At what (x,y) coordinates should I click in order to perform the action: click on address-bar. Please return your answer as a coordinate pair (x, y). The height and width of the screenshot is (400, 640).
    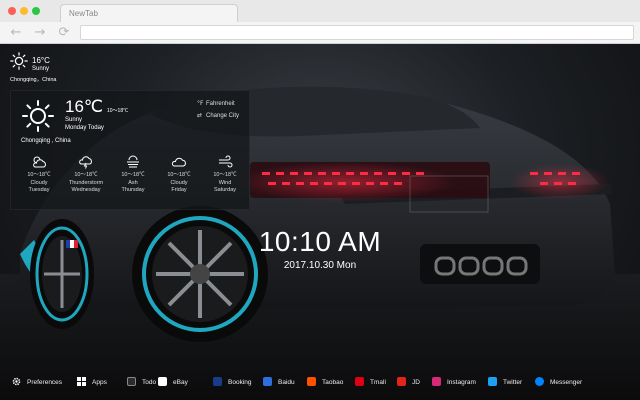
    Looking at the image, I should click on (357, 32).